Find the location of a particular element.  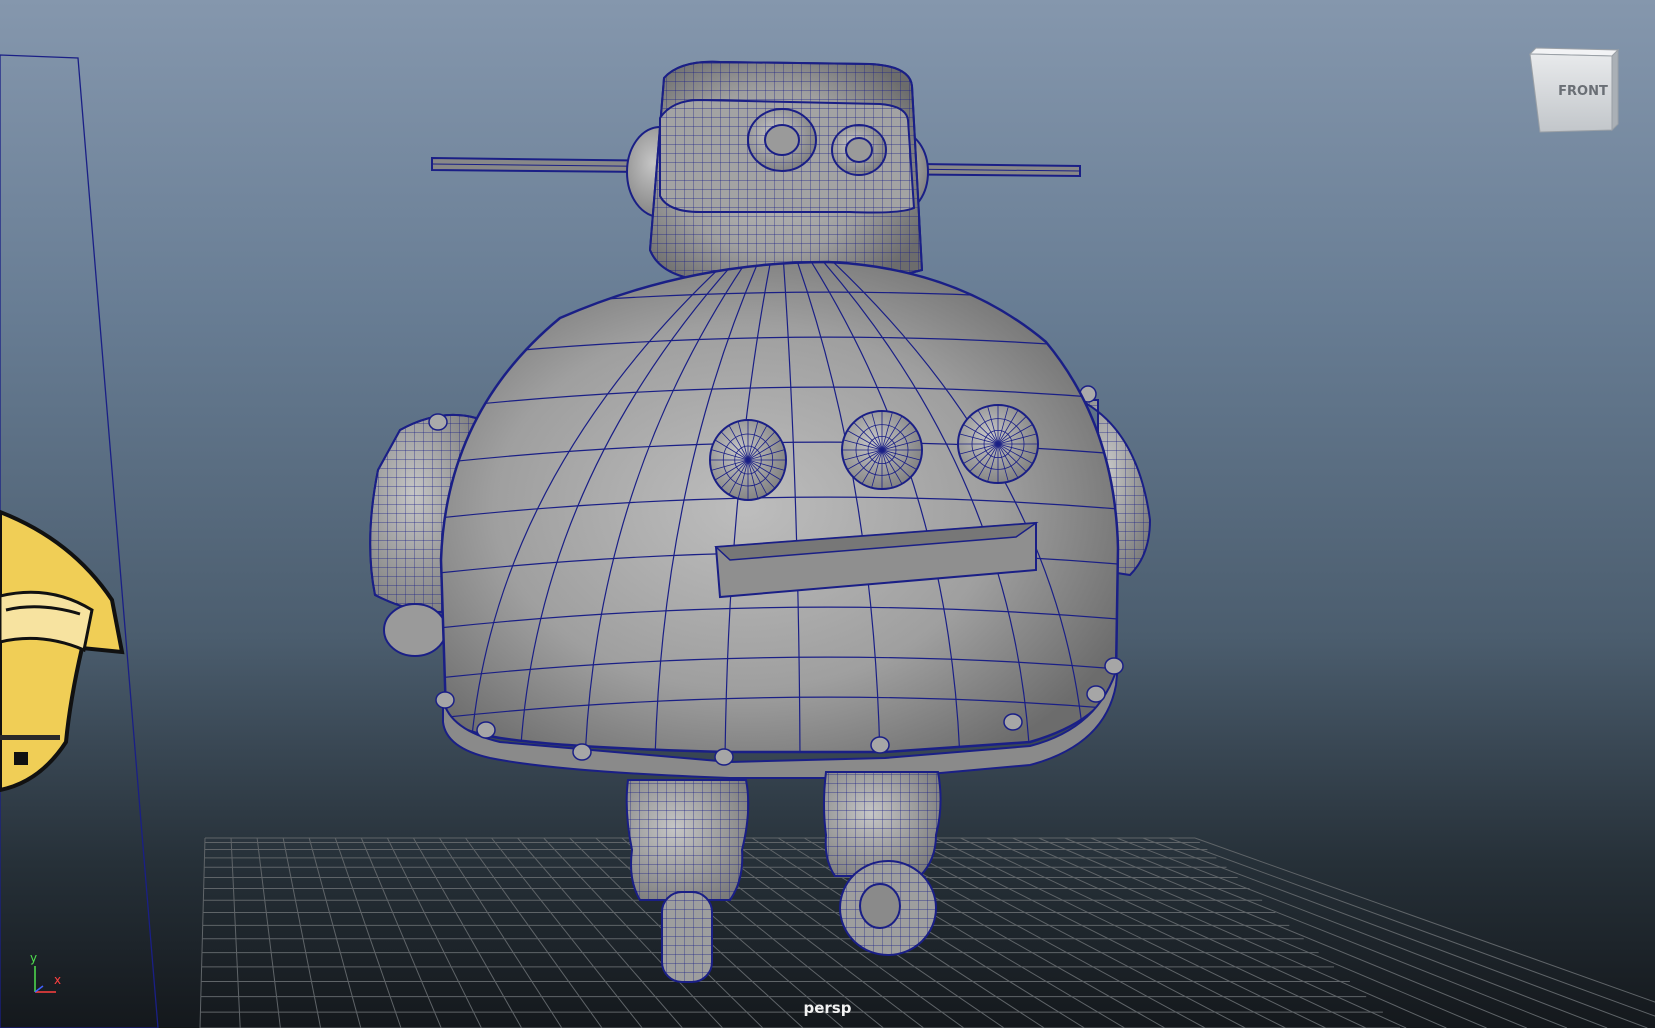

leg-right is located at coordinates (882, 863).